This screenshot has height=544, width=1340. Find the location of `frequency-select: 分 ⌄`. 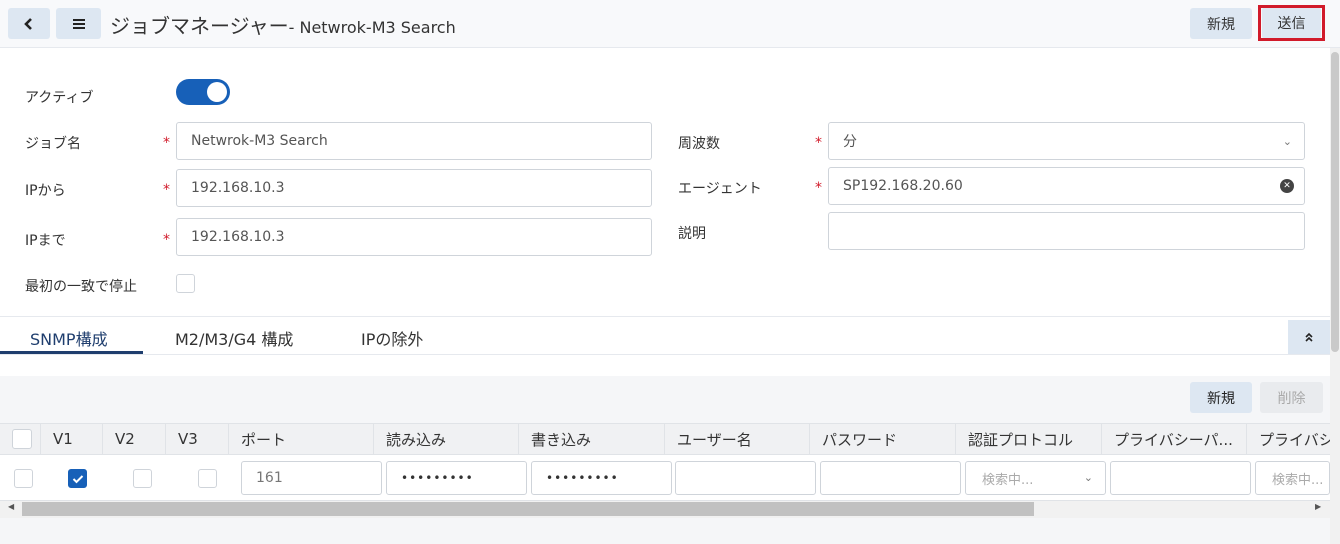

frequency-select: 分 ⌄ is located at coordinates (1066, 141).